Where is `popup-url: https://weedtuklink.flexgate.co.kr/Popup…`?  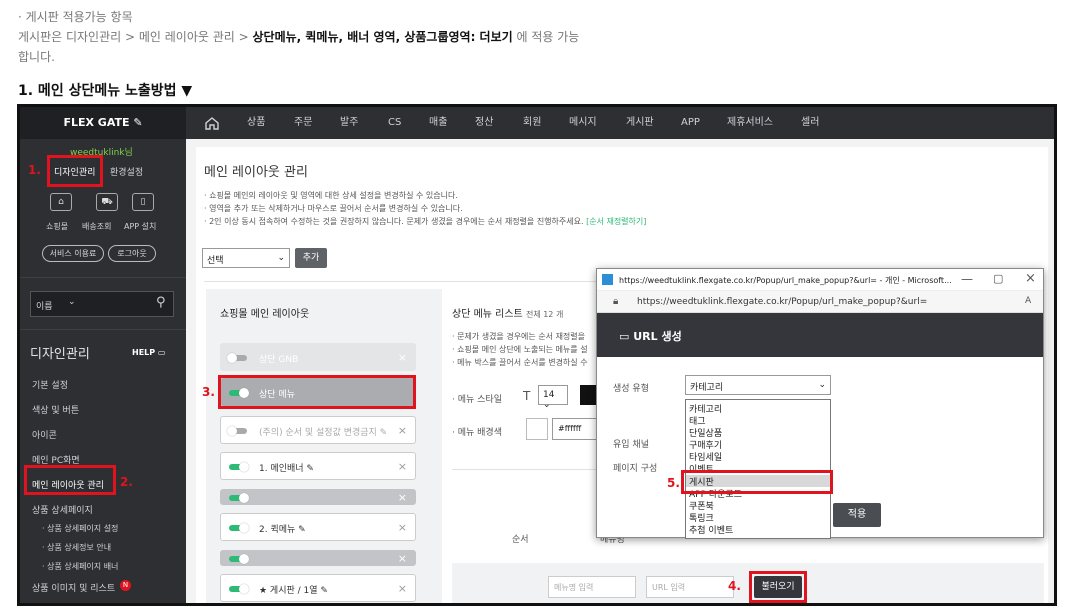
popup-url: https://weedtuklink.flexgate.co.kr/Popup… is located at coordinates (782, 302).